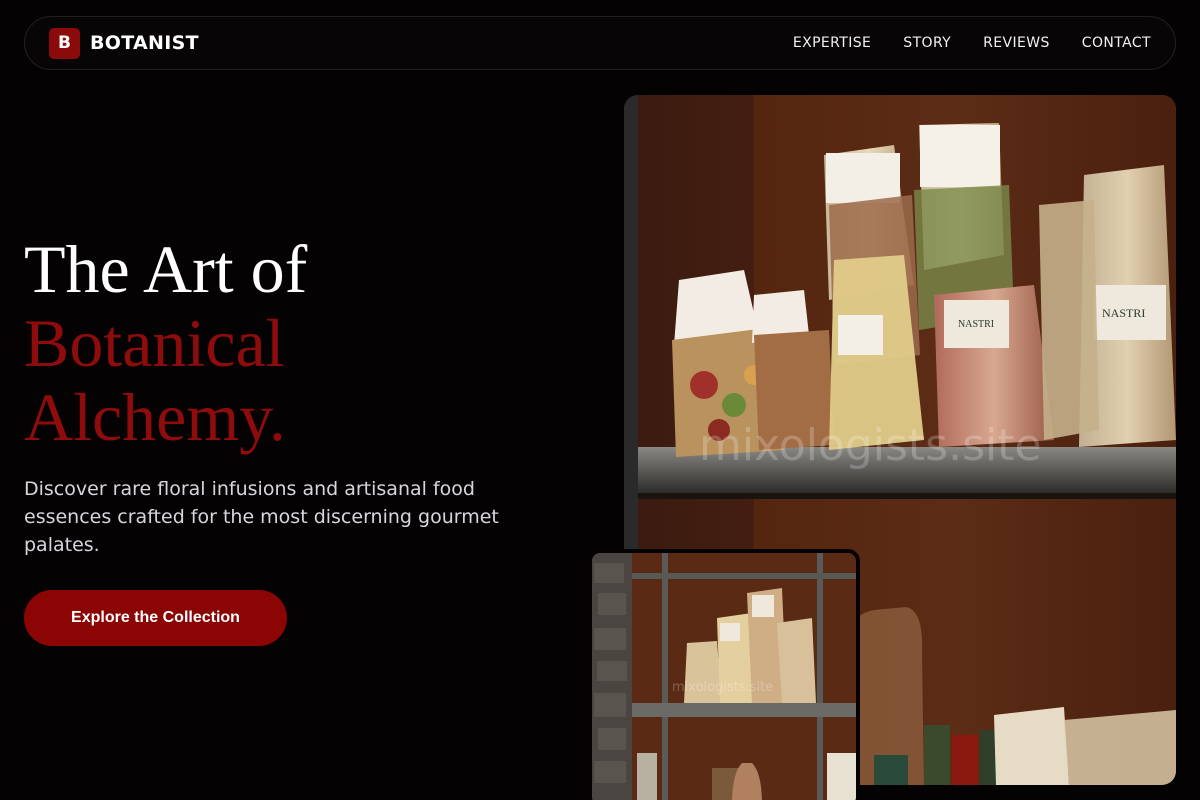 The width and height of the screenshot is (1200, 800). Describe the element at coordinates (976, 324) in the screenshot. I see `bag-label-nastri-2: NASTRI` at that location.